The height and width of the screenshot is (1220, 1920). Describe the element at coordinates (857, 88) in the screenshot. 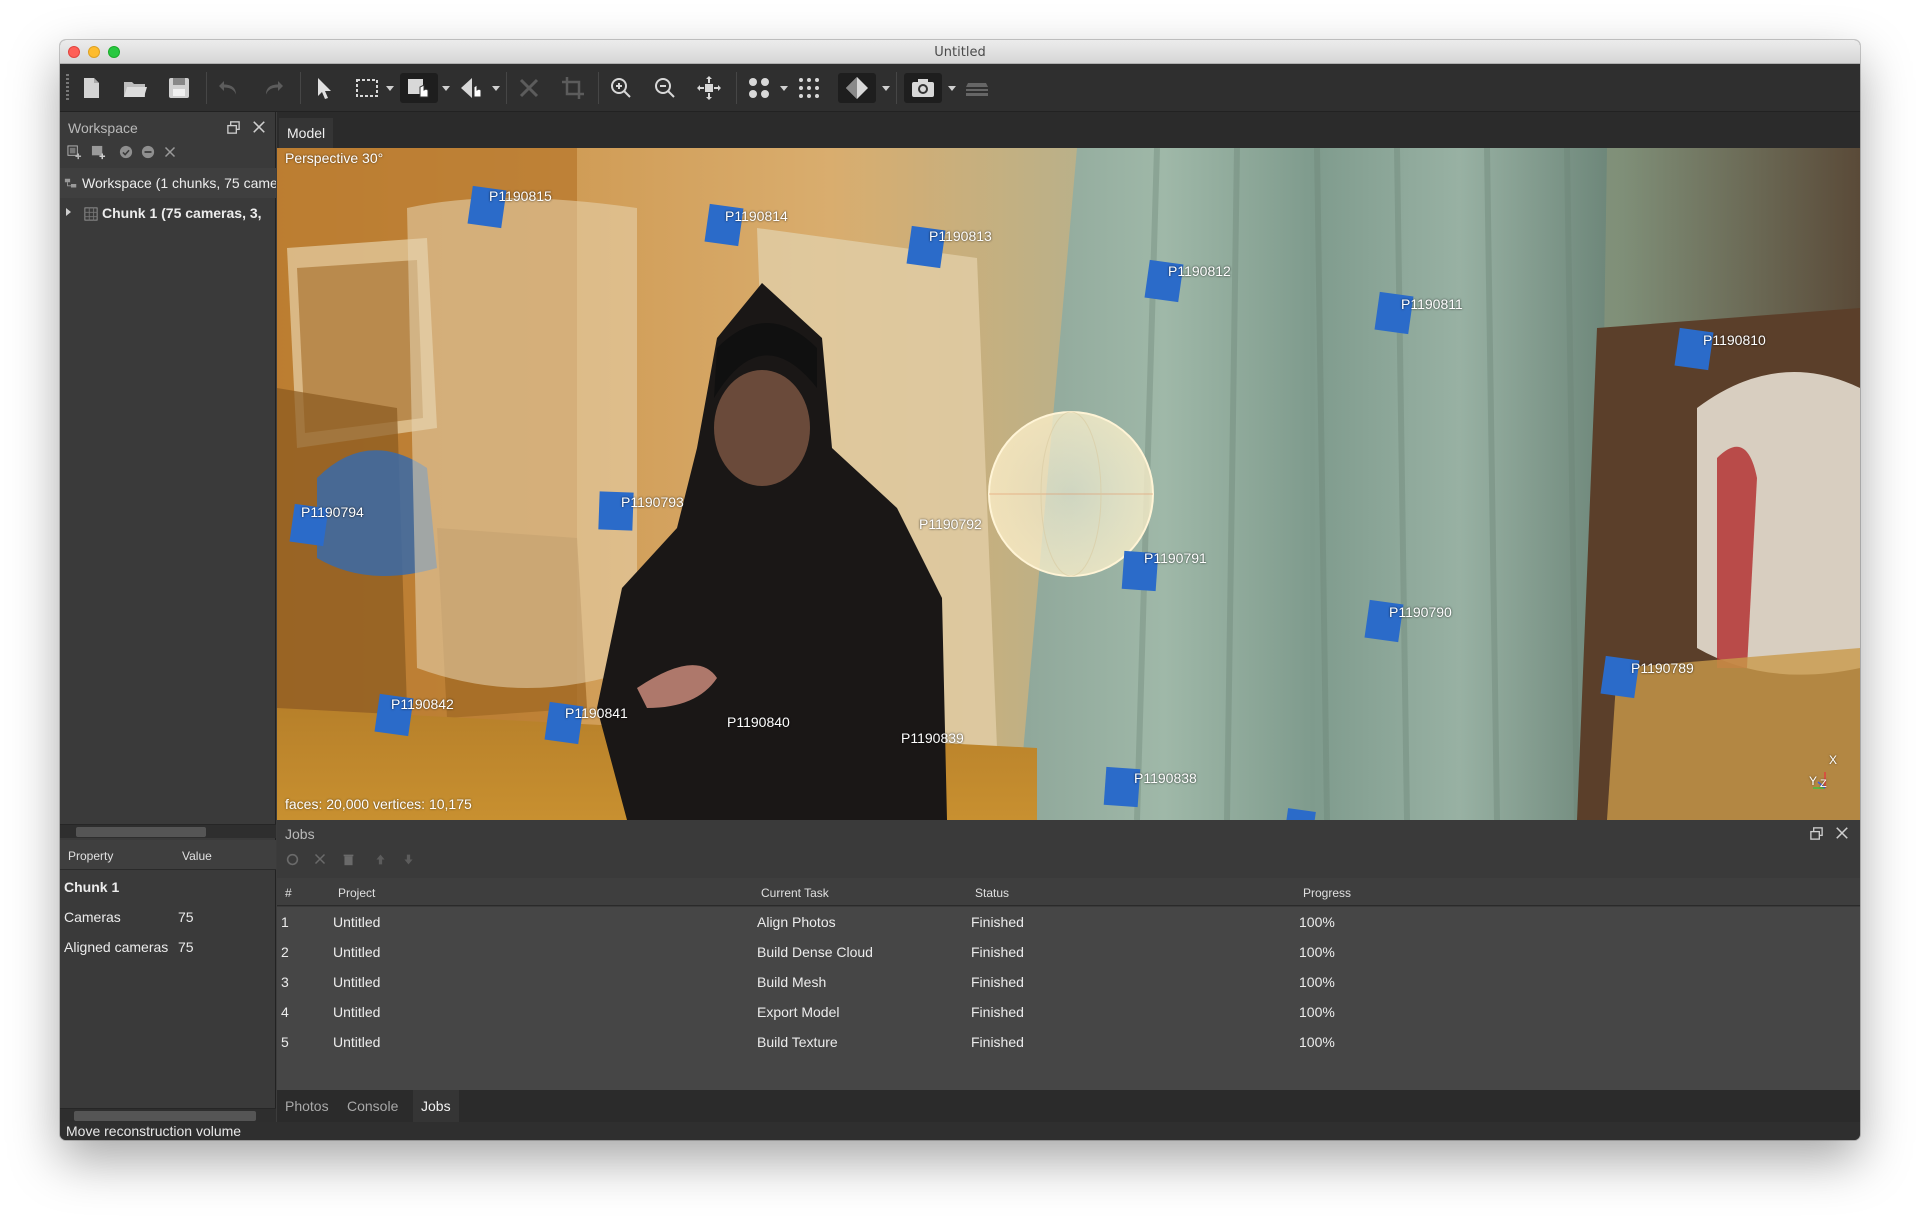

I see `model-icon` at that location.